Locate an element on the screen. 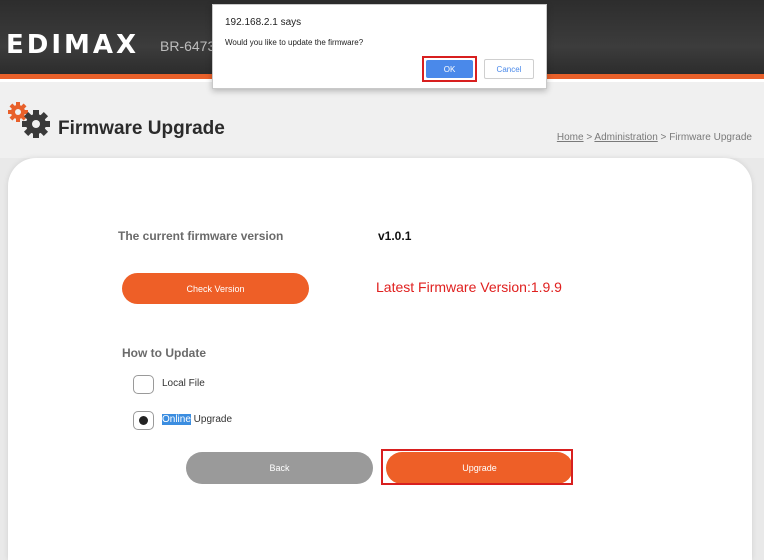 This screenshot has height=560, width=764. local-file-label: Local File is located at coordinates (183, 383).